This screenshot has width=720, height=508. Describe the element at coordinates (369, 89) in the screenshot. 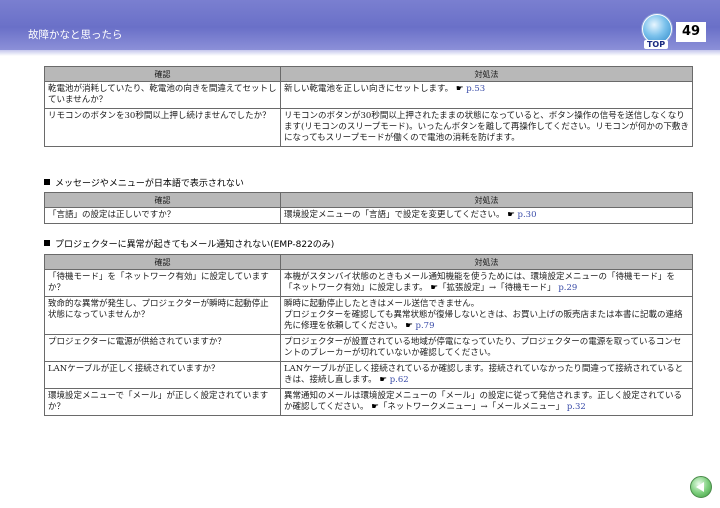

I see `action-text: 新しい乾電池を正しい向きにセットします。` at that location.